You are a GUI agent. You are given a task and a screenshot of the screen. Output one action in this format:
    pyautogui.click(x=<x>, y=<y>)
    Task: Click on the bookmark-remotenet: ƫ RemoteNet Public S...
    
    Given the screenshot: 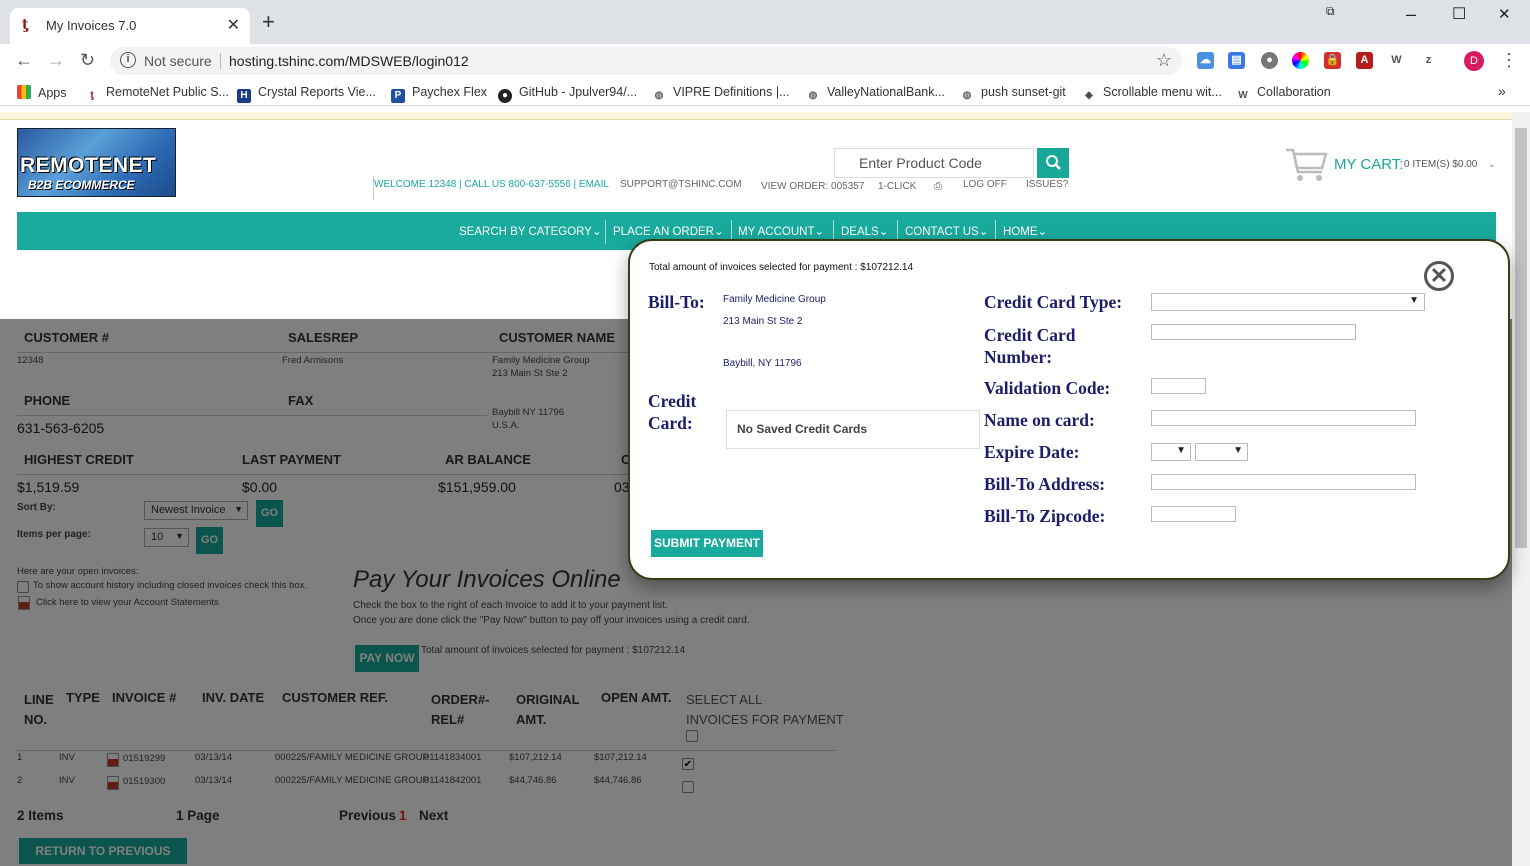 What is the action you would take?
    pyautogui.click(x=157, y=94)
    